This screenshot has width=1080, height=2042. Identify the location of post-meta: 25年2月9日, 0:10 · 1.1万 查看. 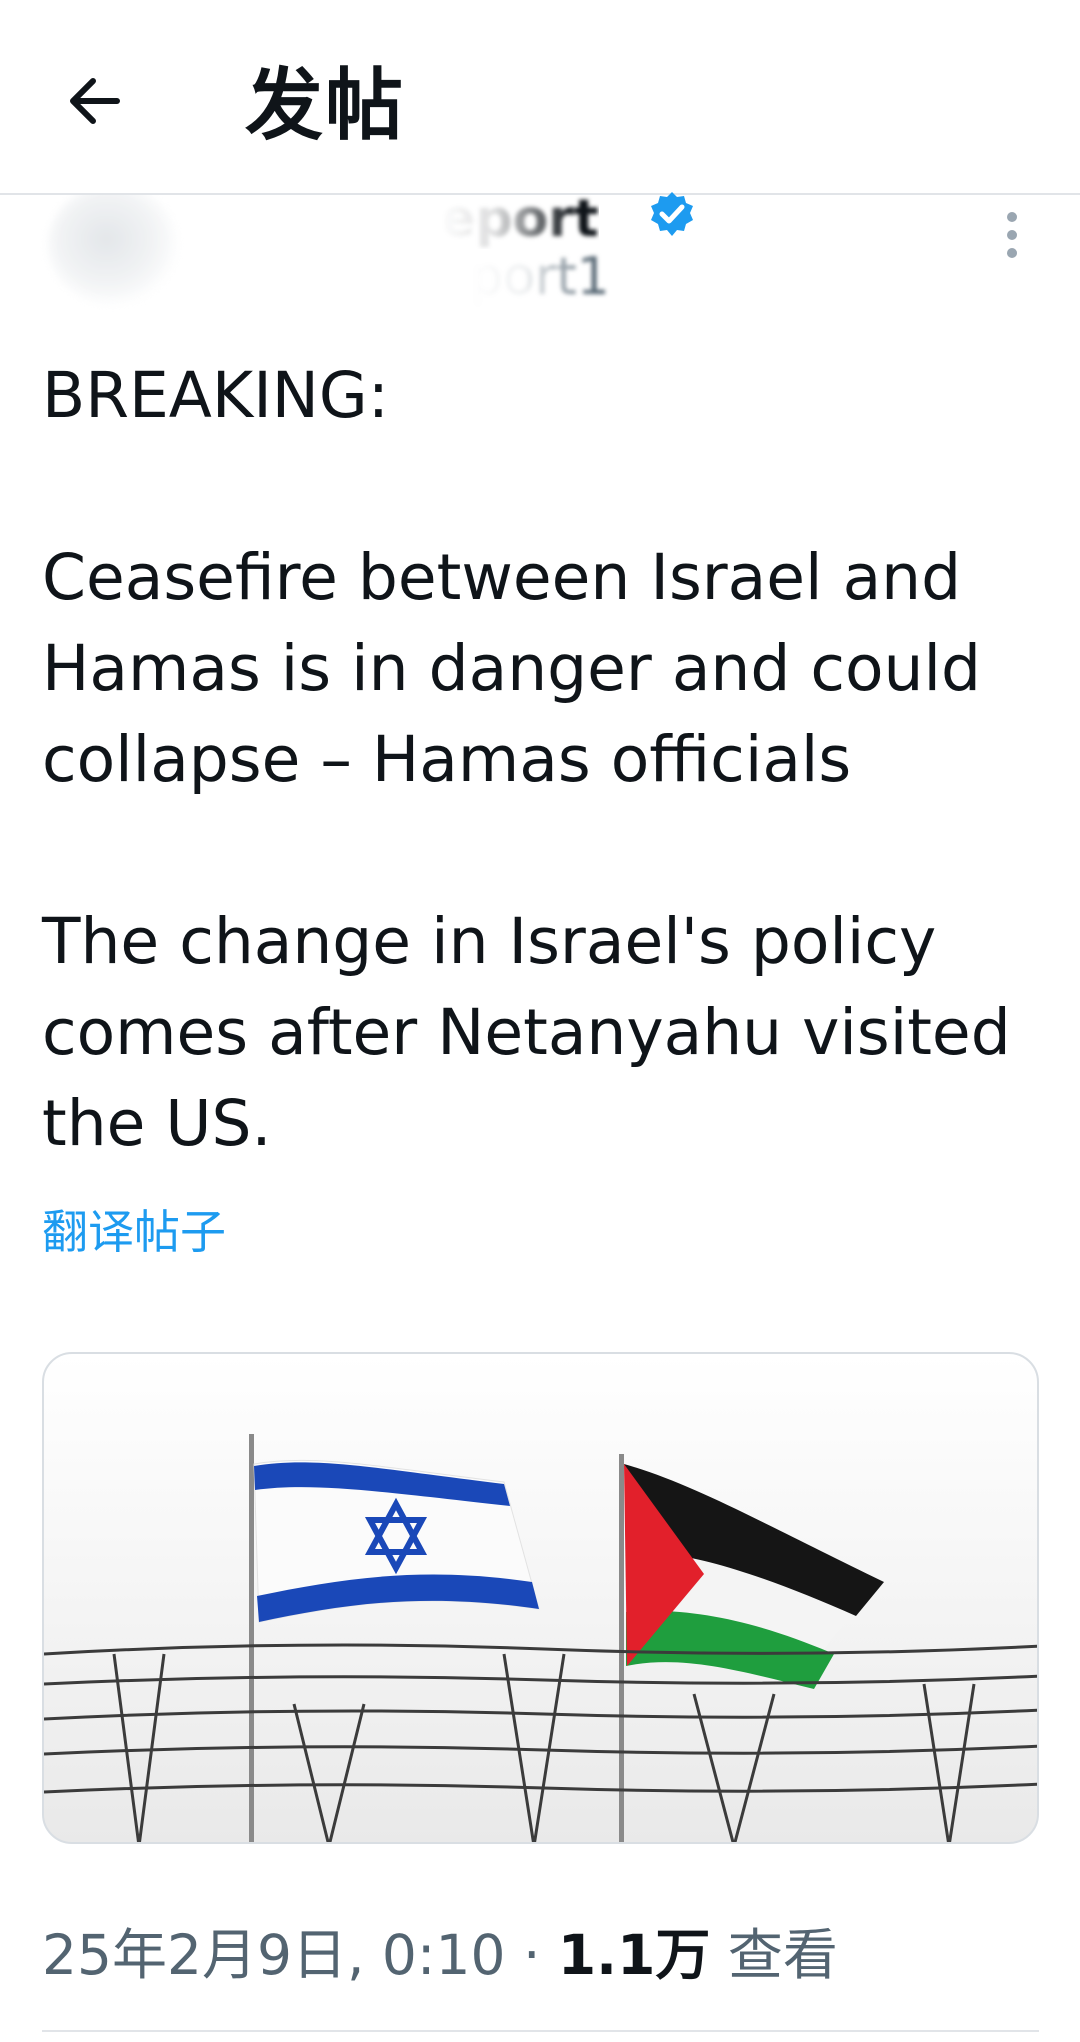
(440, 1950).